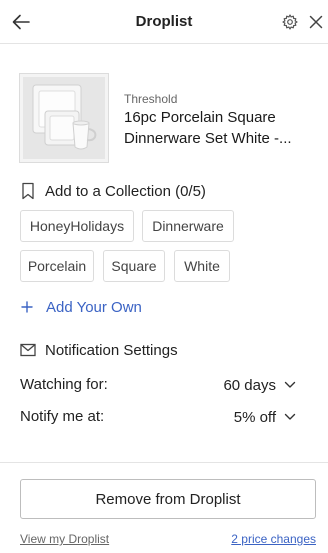  Describe the element at coordinates (27, 307) in the screenshot. I see `plus-icon` at that location.